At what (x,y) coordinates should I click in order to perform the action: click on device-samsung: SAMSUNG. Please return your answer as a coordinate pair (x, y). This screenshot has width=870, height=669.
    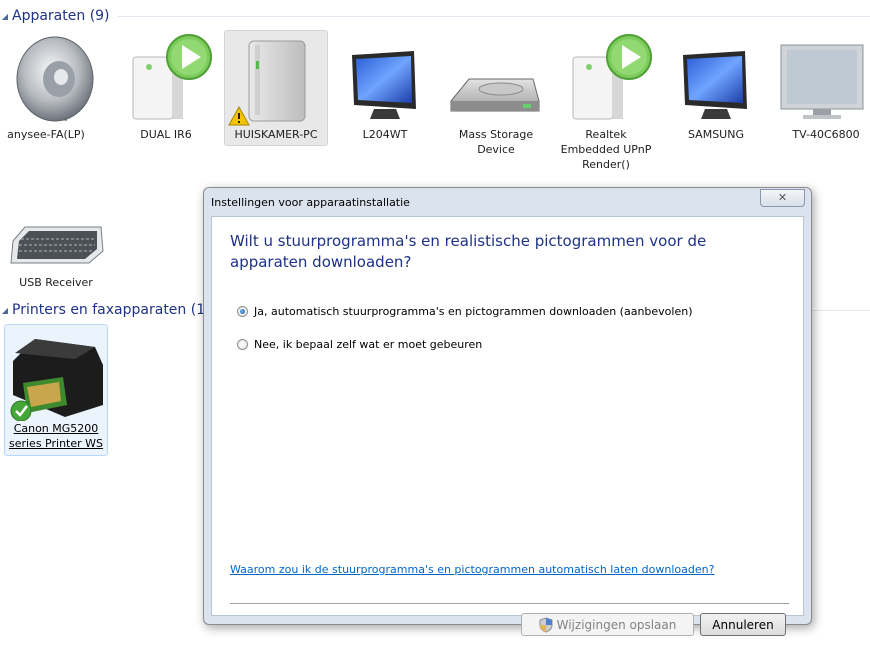
    Looking at the image, I should click on (716, 86).